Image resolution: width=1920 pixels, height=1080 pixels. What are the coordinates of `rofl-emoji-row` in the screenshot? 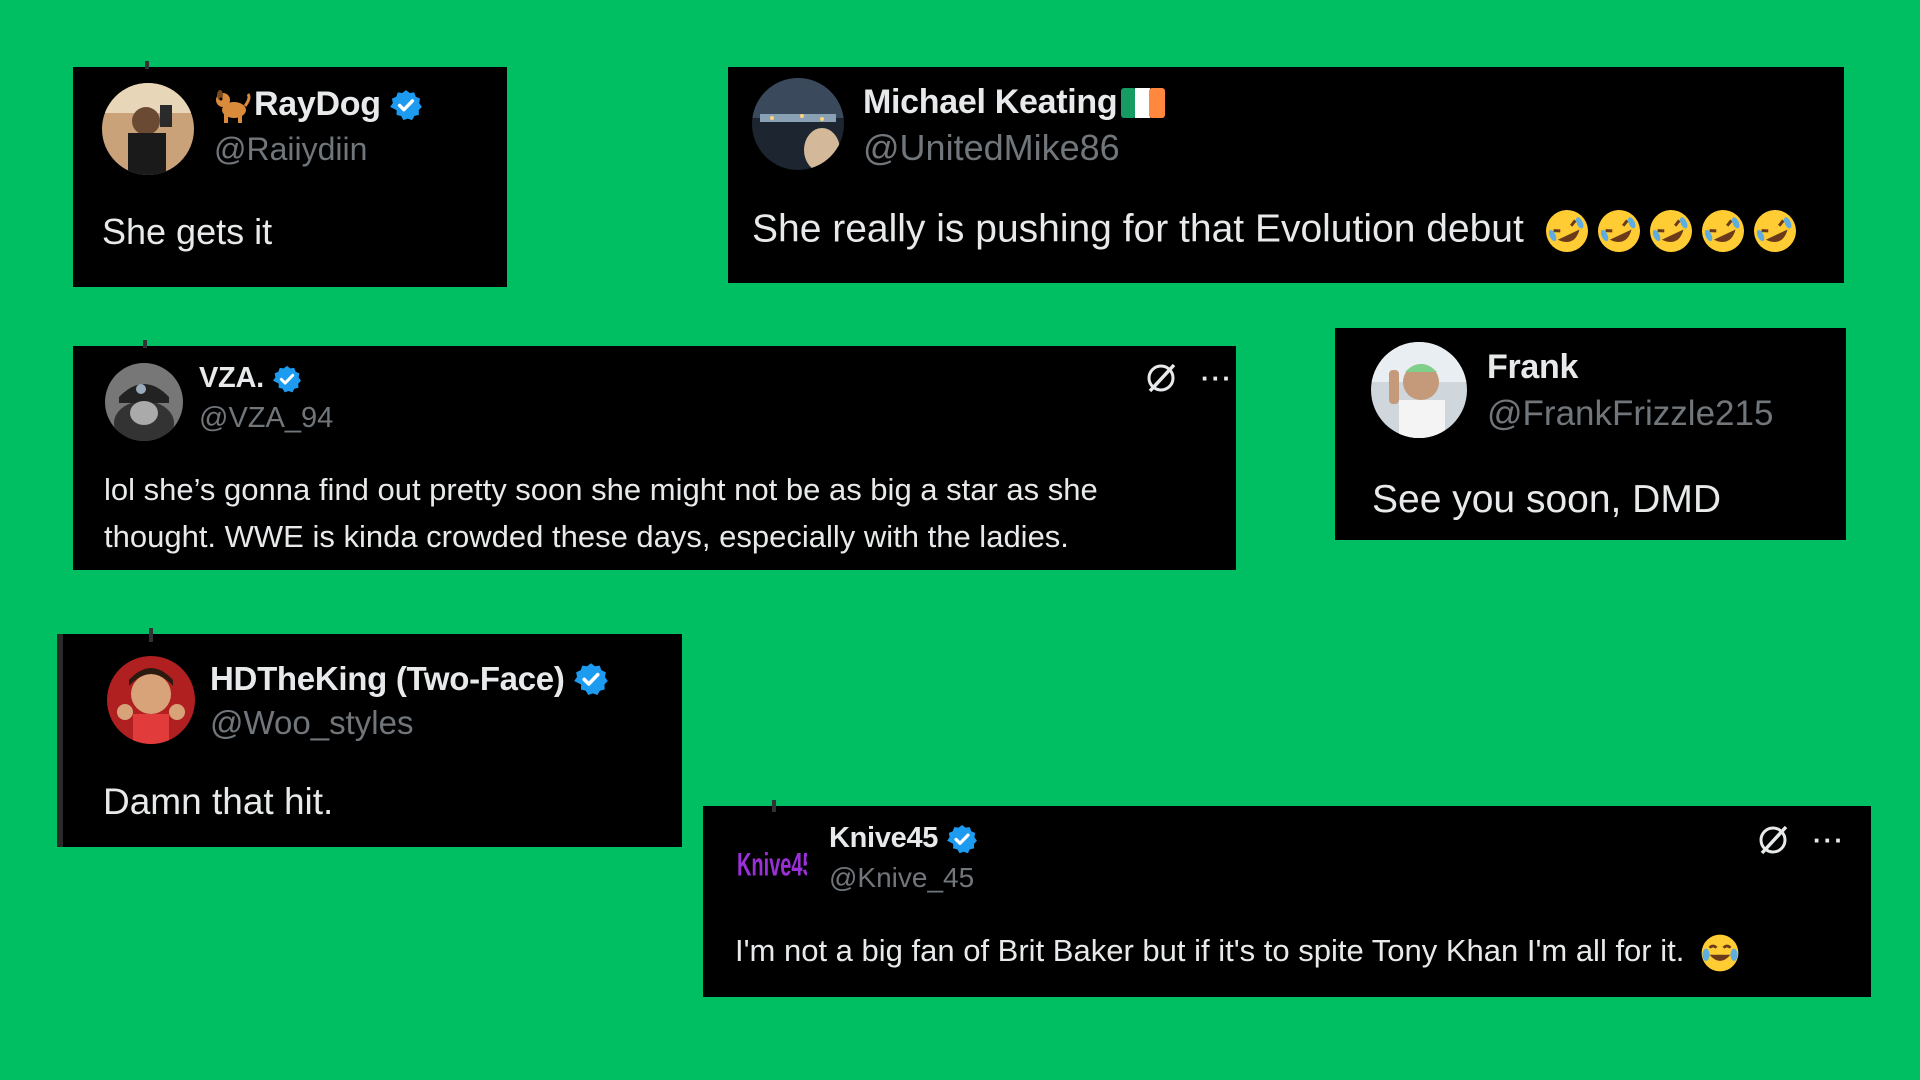 It's located at (1671, 231).